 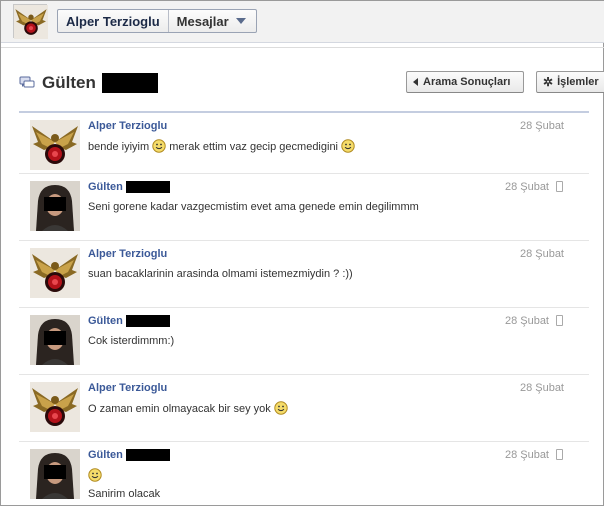 I want to click on message-text: O zaman emin olmayacak bir sey yok, so click(x=188, y=408).